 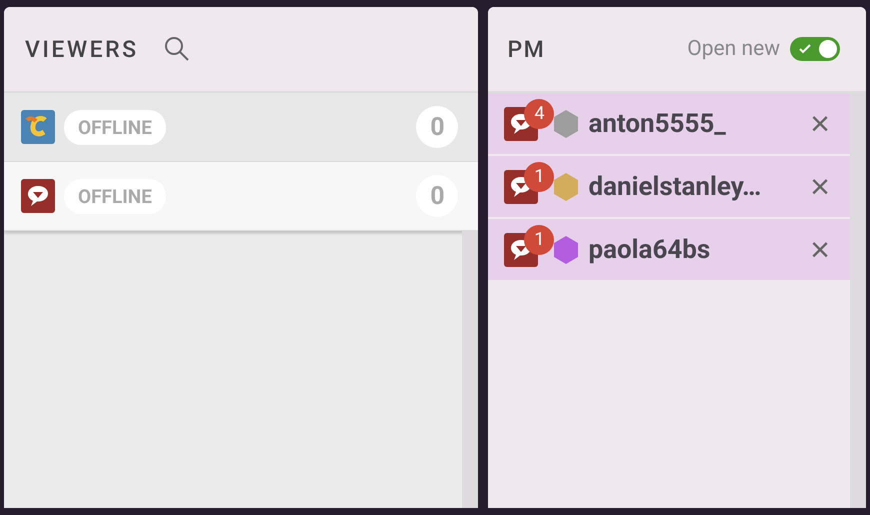 What do you see at coordinates (733, 49) in the screenshot?
I see `toggle-label: Open new` at bounding box center [733, 49].